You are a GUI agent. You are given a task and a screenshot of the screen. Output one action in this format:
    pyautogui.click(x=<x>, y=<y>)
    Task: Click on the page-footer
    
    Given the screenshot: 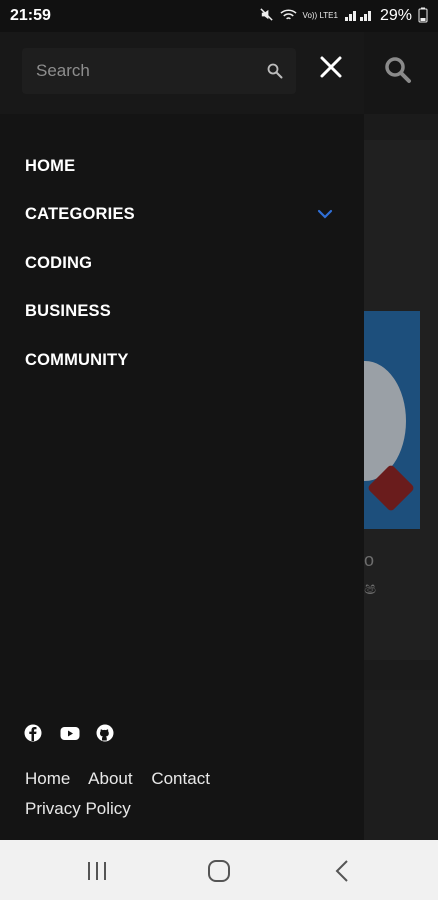 What is the action you would take?
    pyautogui.click(x=401, y=765)
    